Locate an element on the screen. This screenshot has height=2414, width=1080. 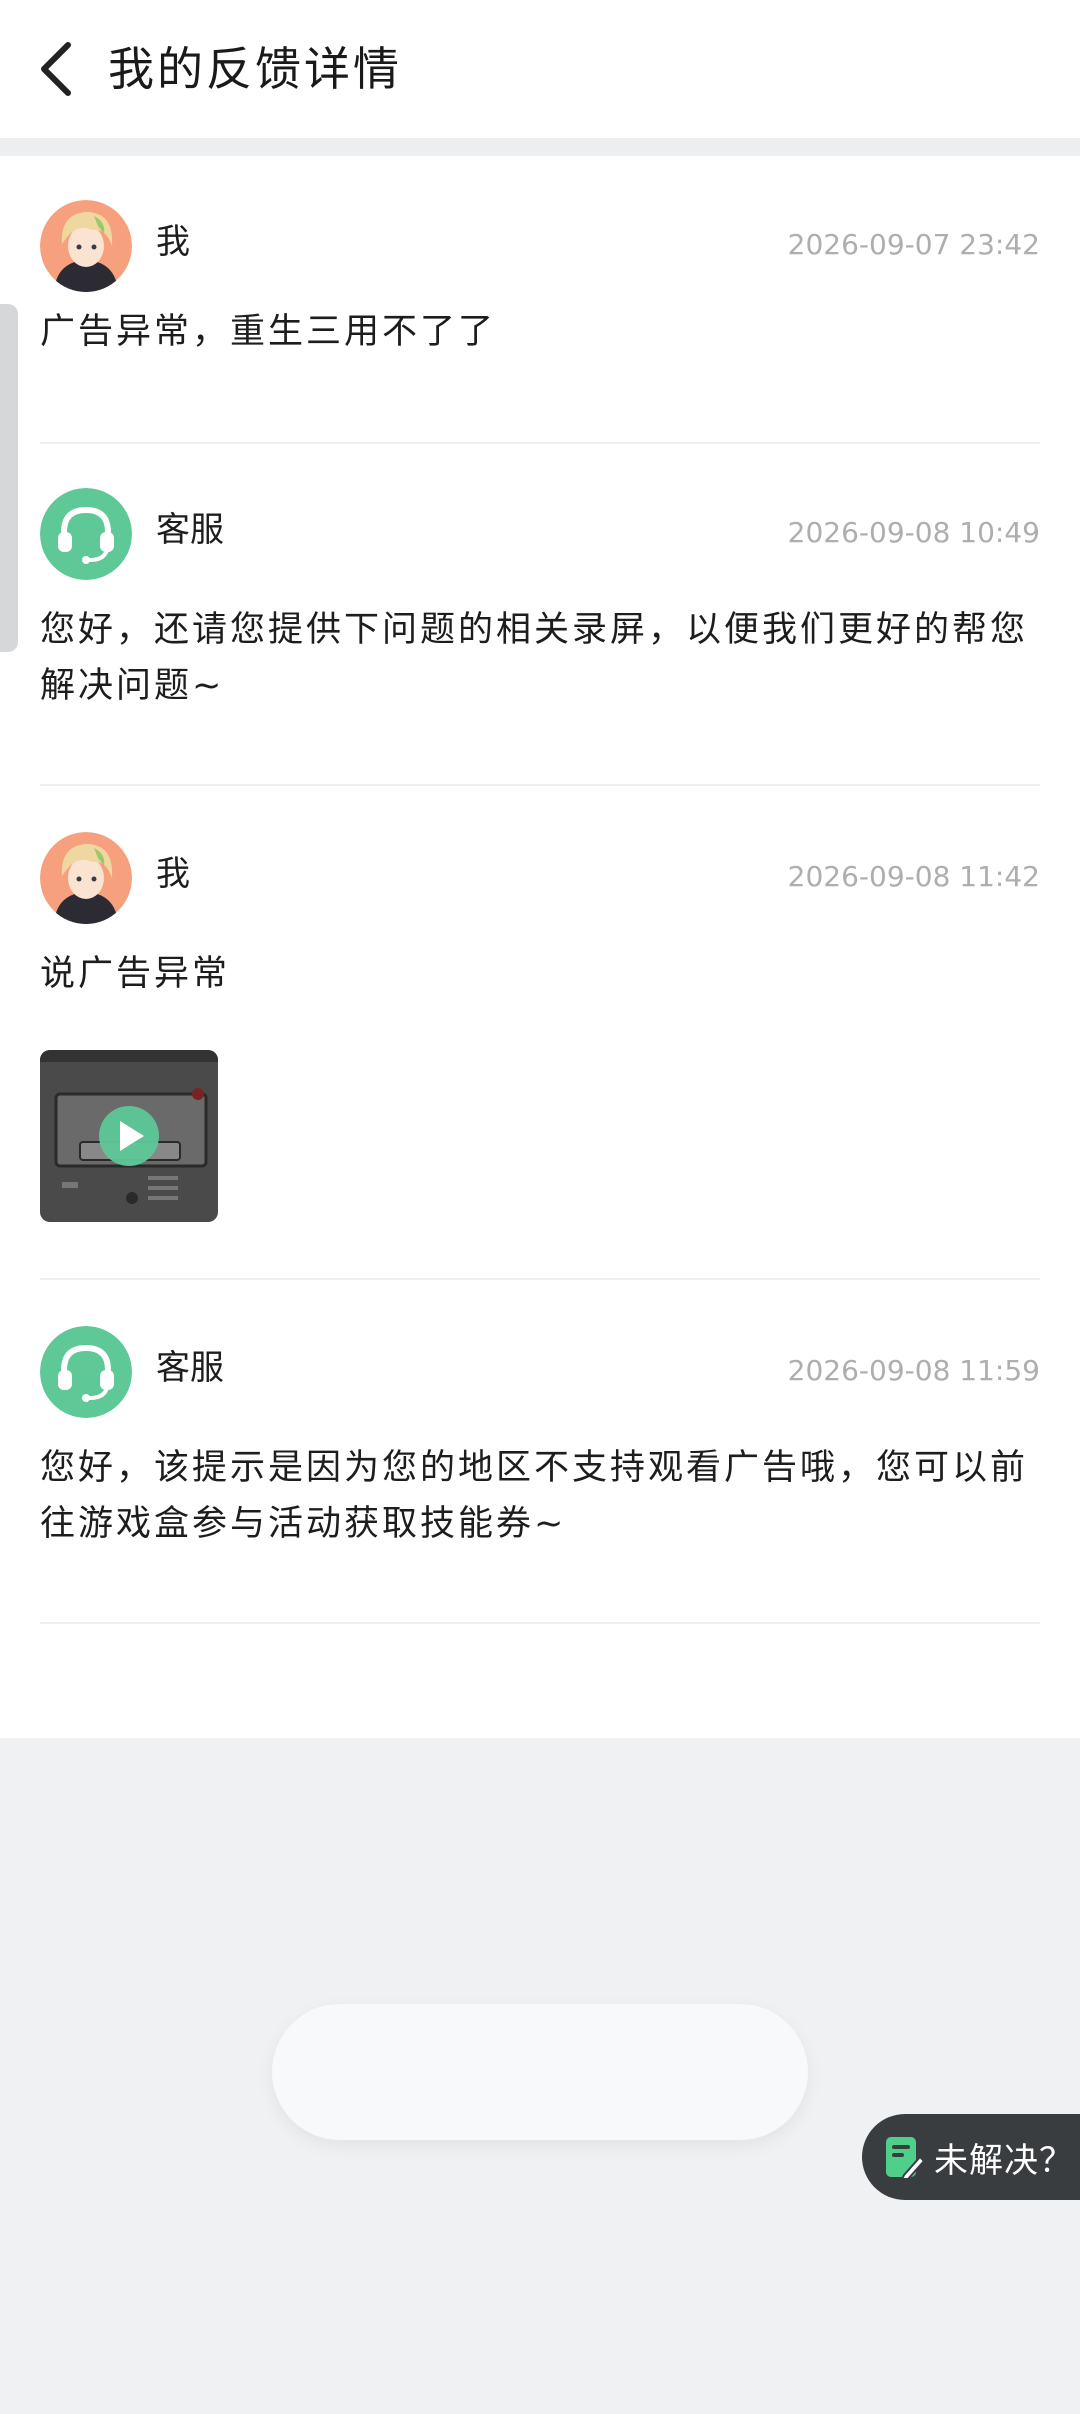
back-button is located at coordinates (56, 69).